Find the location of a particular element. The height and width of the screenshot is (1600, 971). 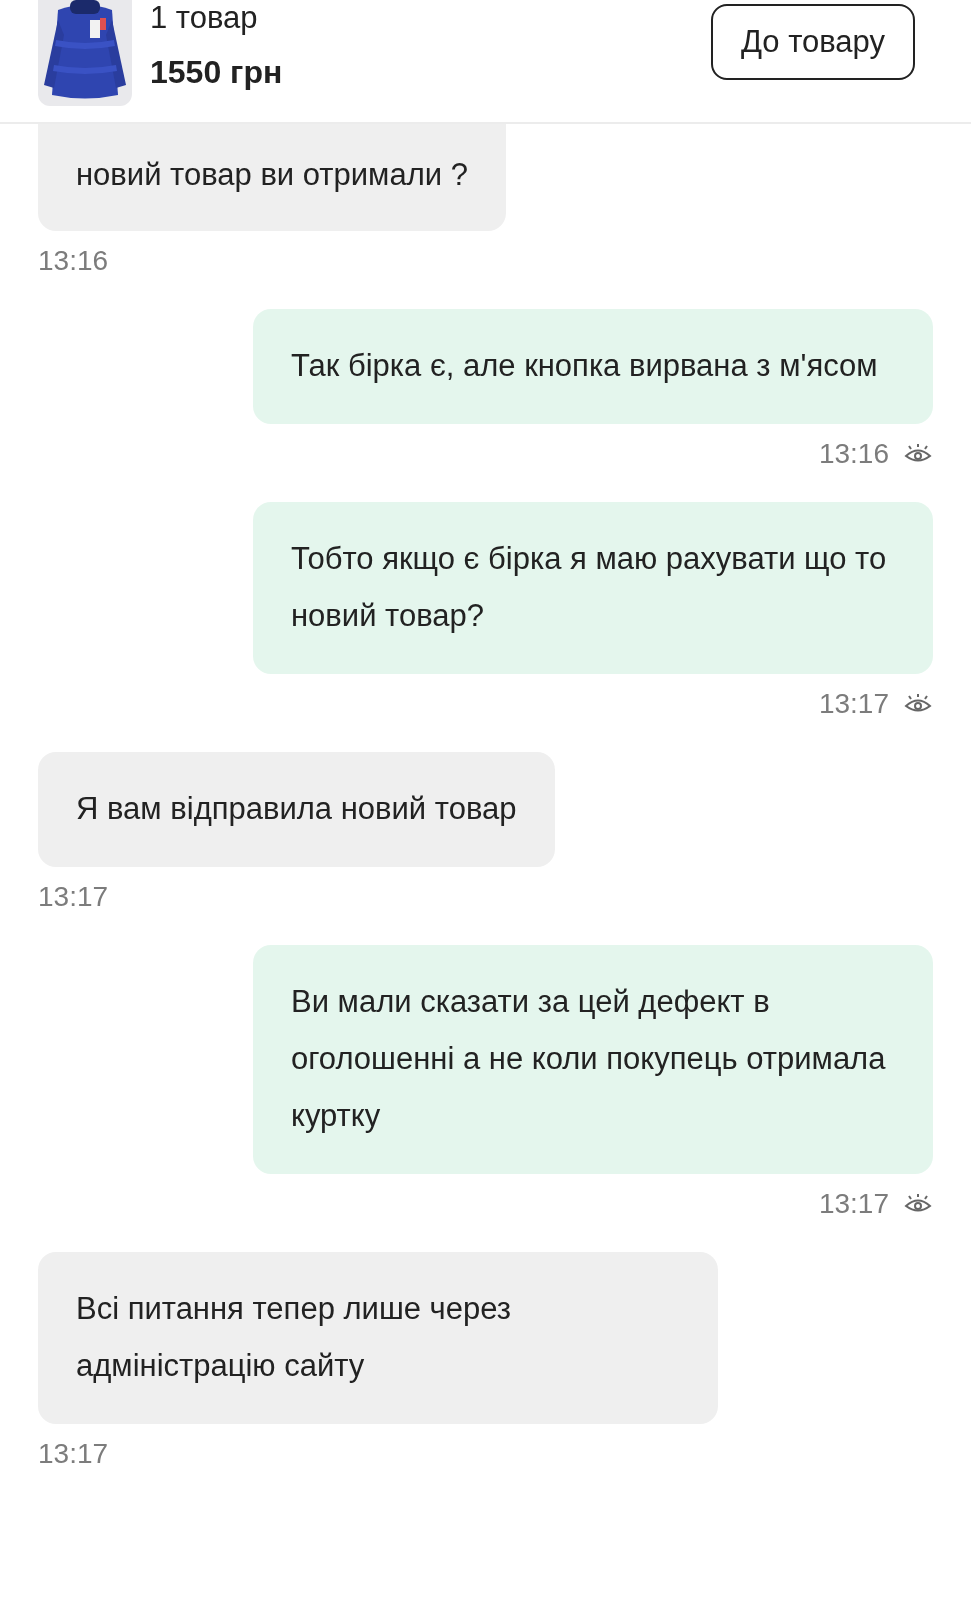

price: 1550 грн is located at coordinates (217, 72).